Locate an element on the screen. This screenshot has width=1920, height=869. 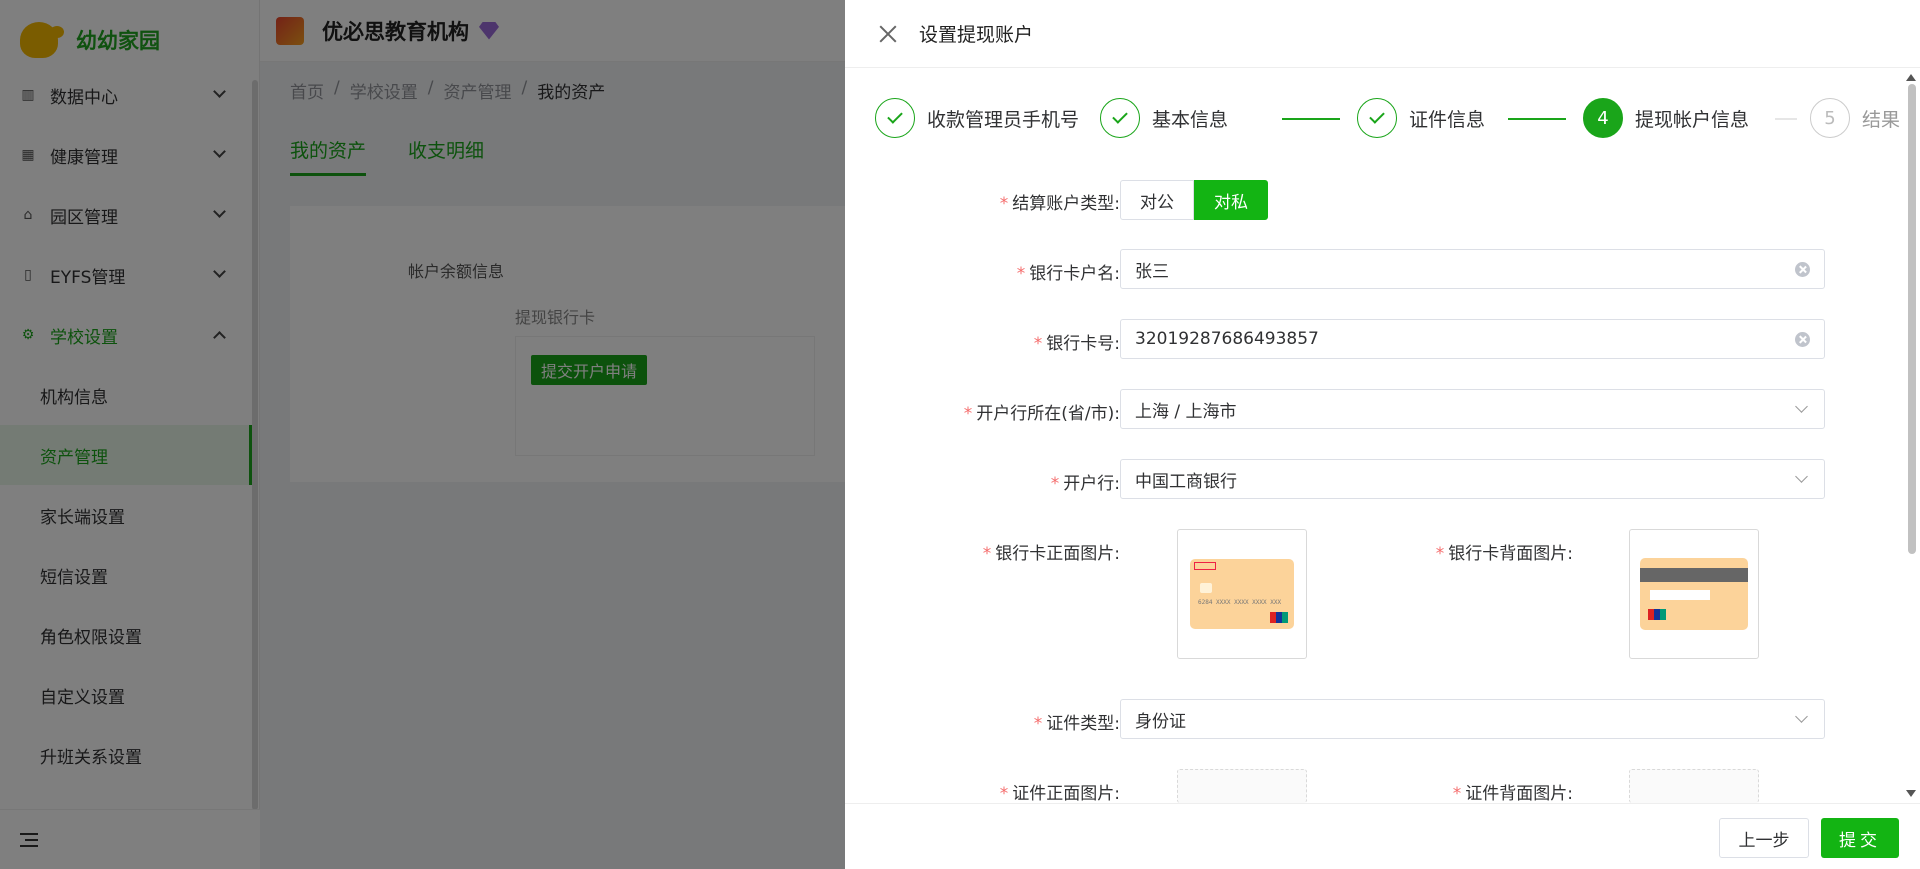
bank-card-front-image: 6284 XXXX XXXX XXXX XXX is located at coordinates (1242, 594).